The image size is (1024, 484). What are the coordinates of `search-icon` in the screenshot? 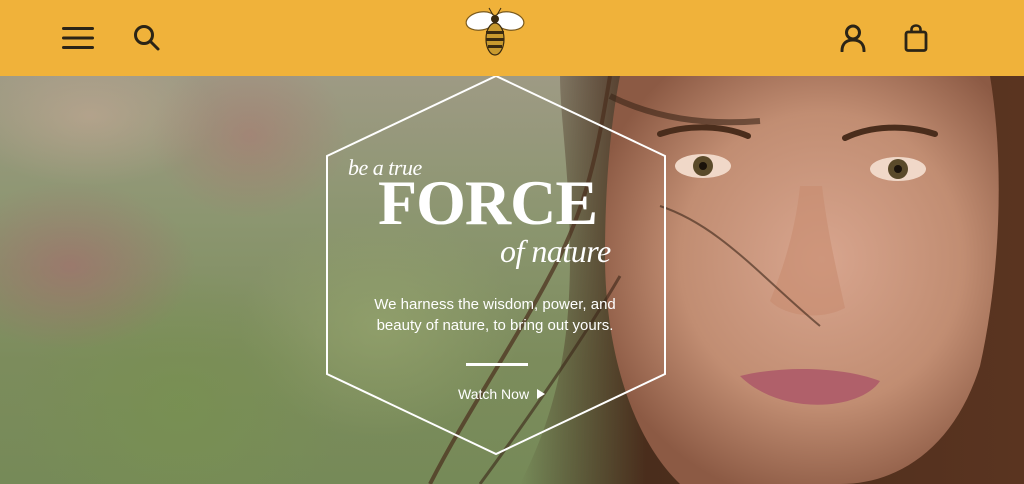 It's located at (147, 38).